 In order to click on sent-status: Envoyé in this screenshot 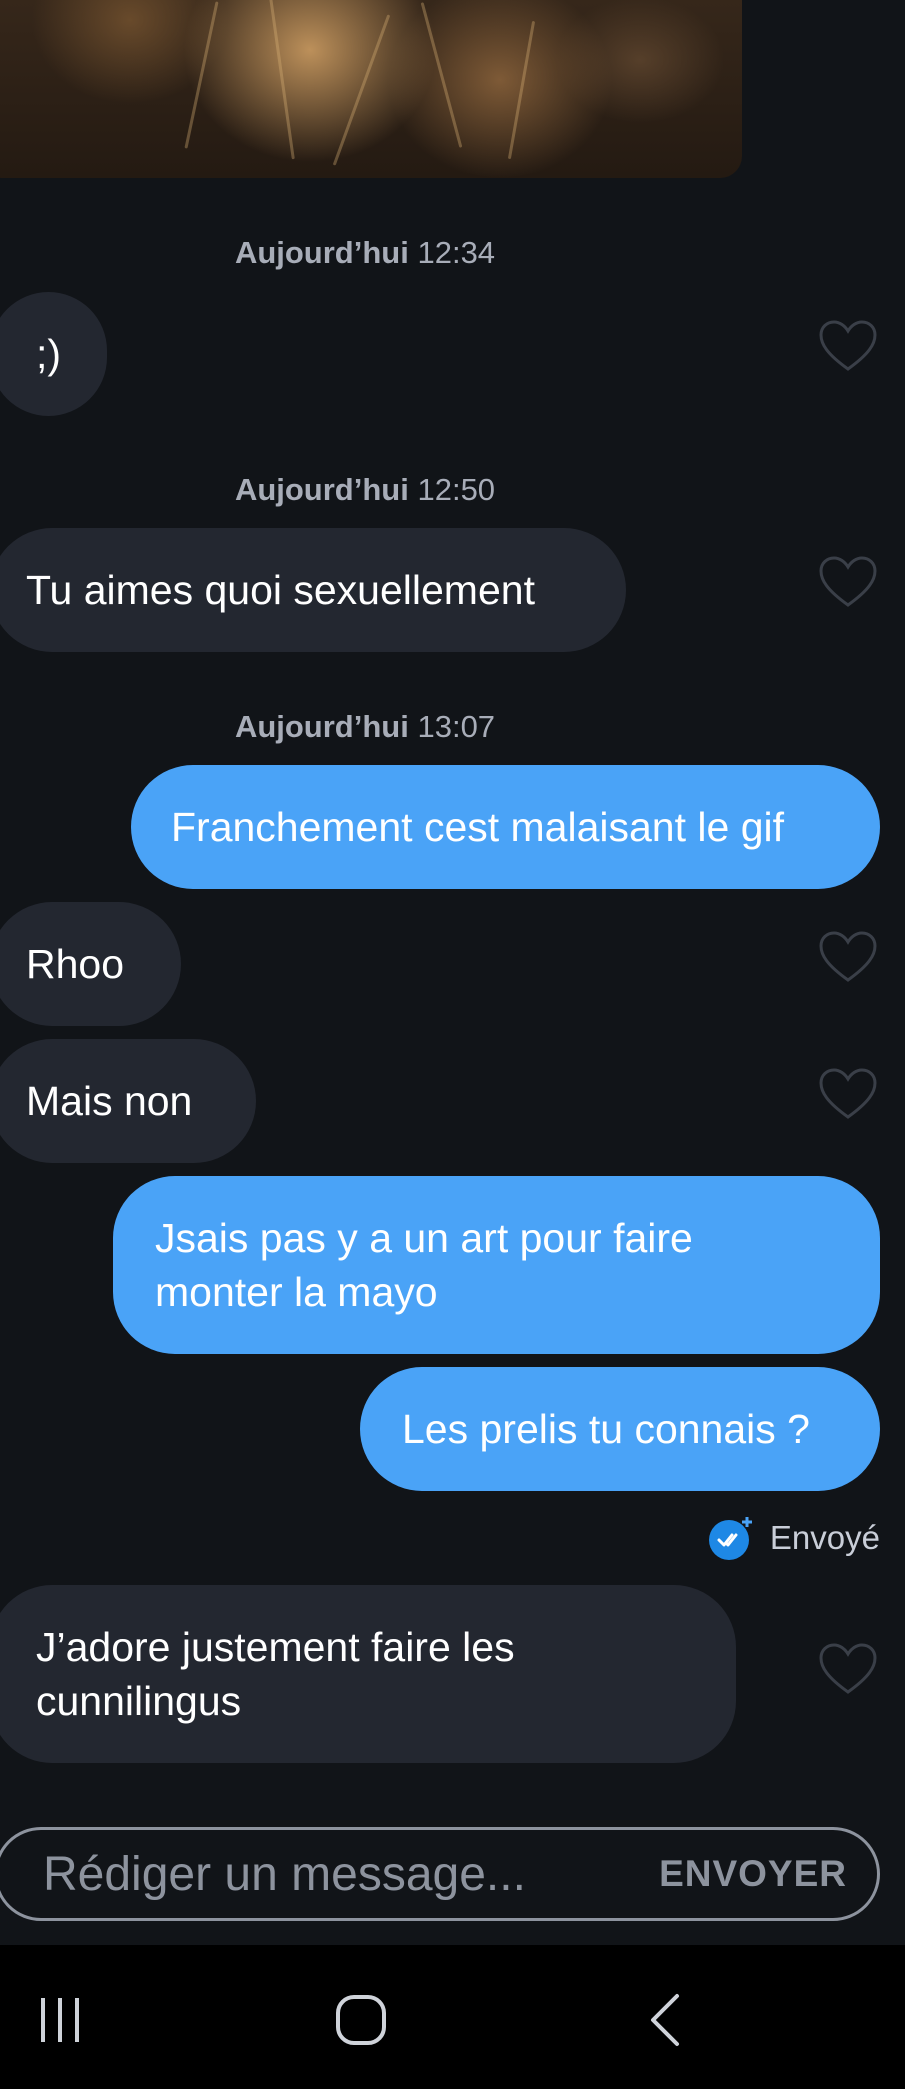, I will do `click(794, 1538)`.